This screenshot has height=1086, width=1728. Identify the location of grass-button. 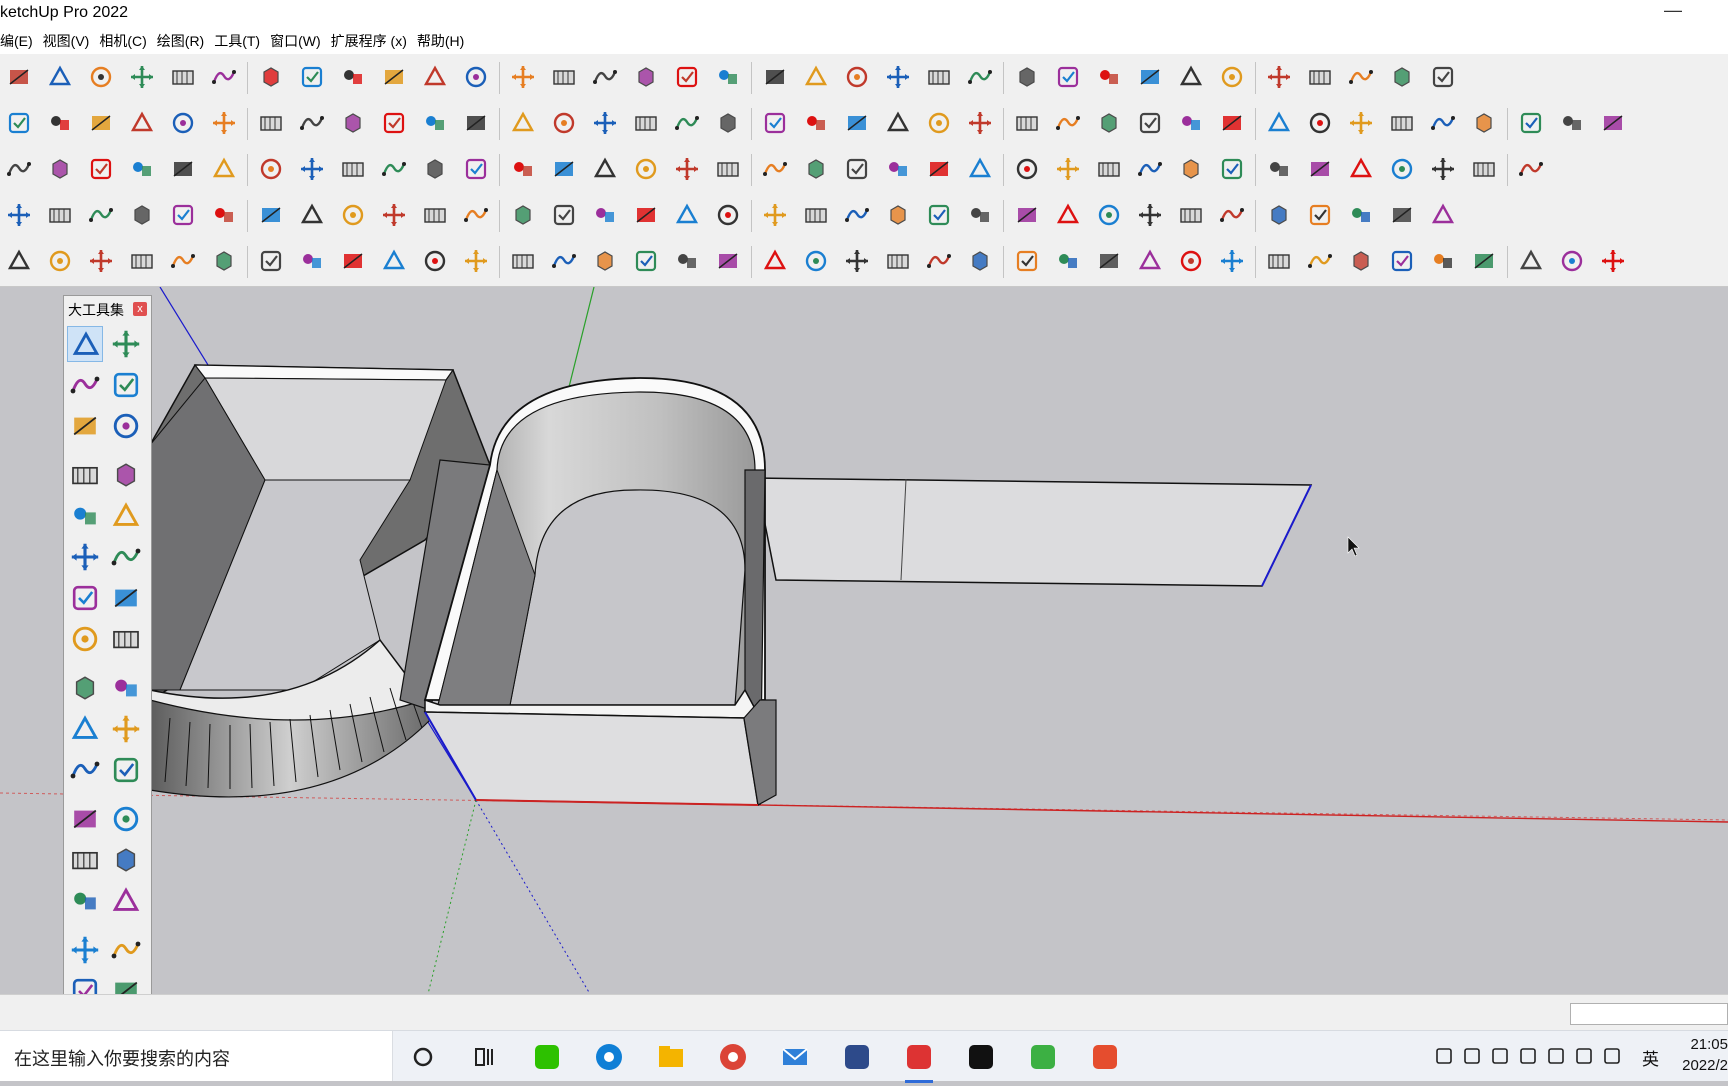
(1232, 261).